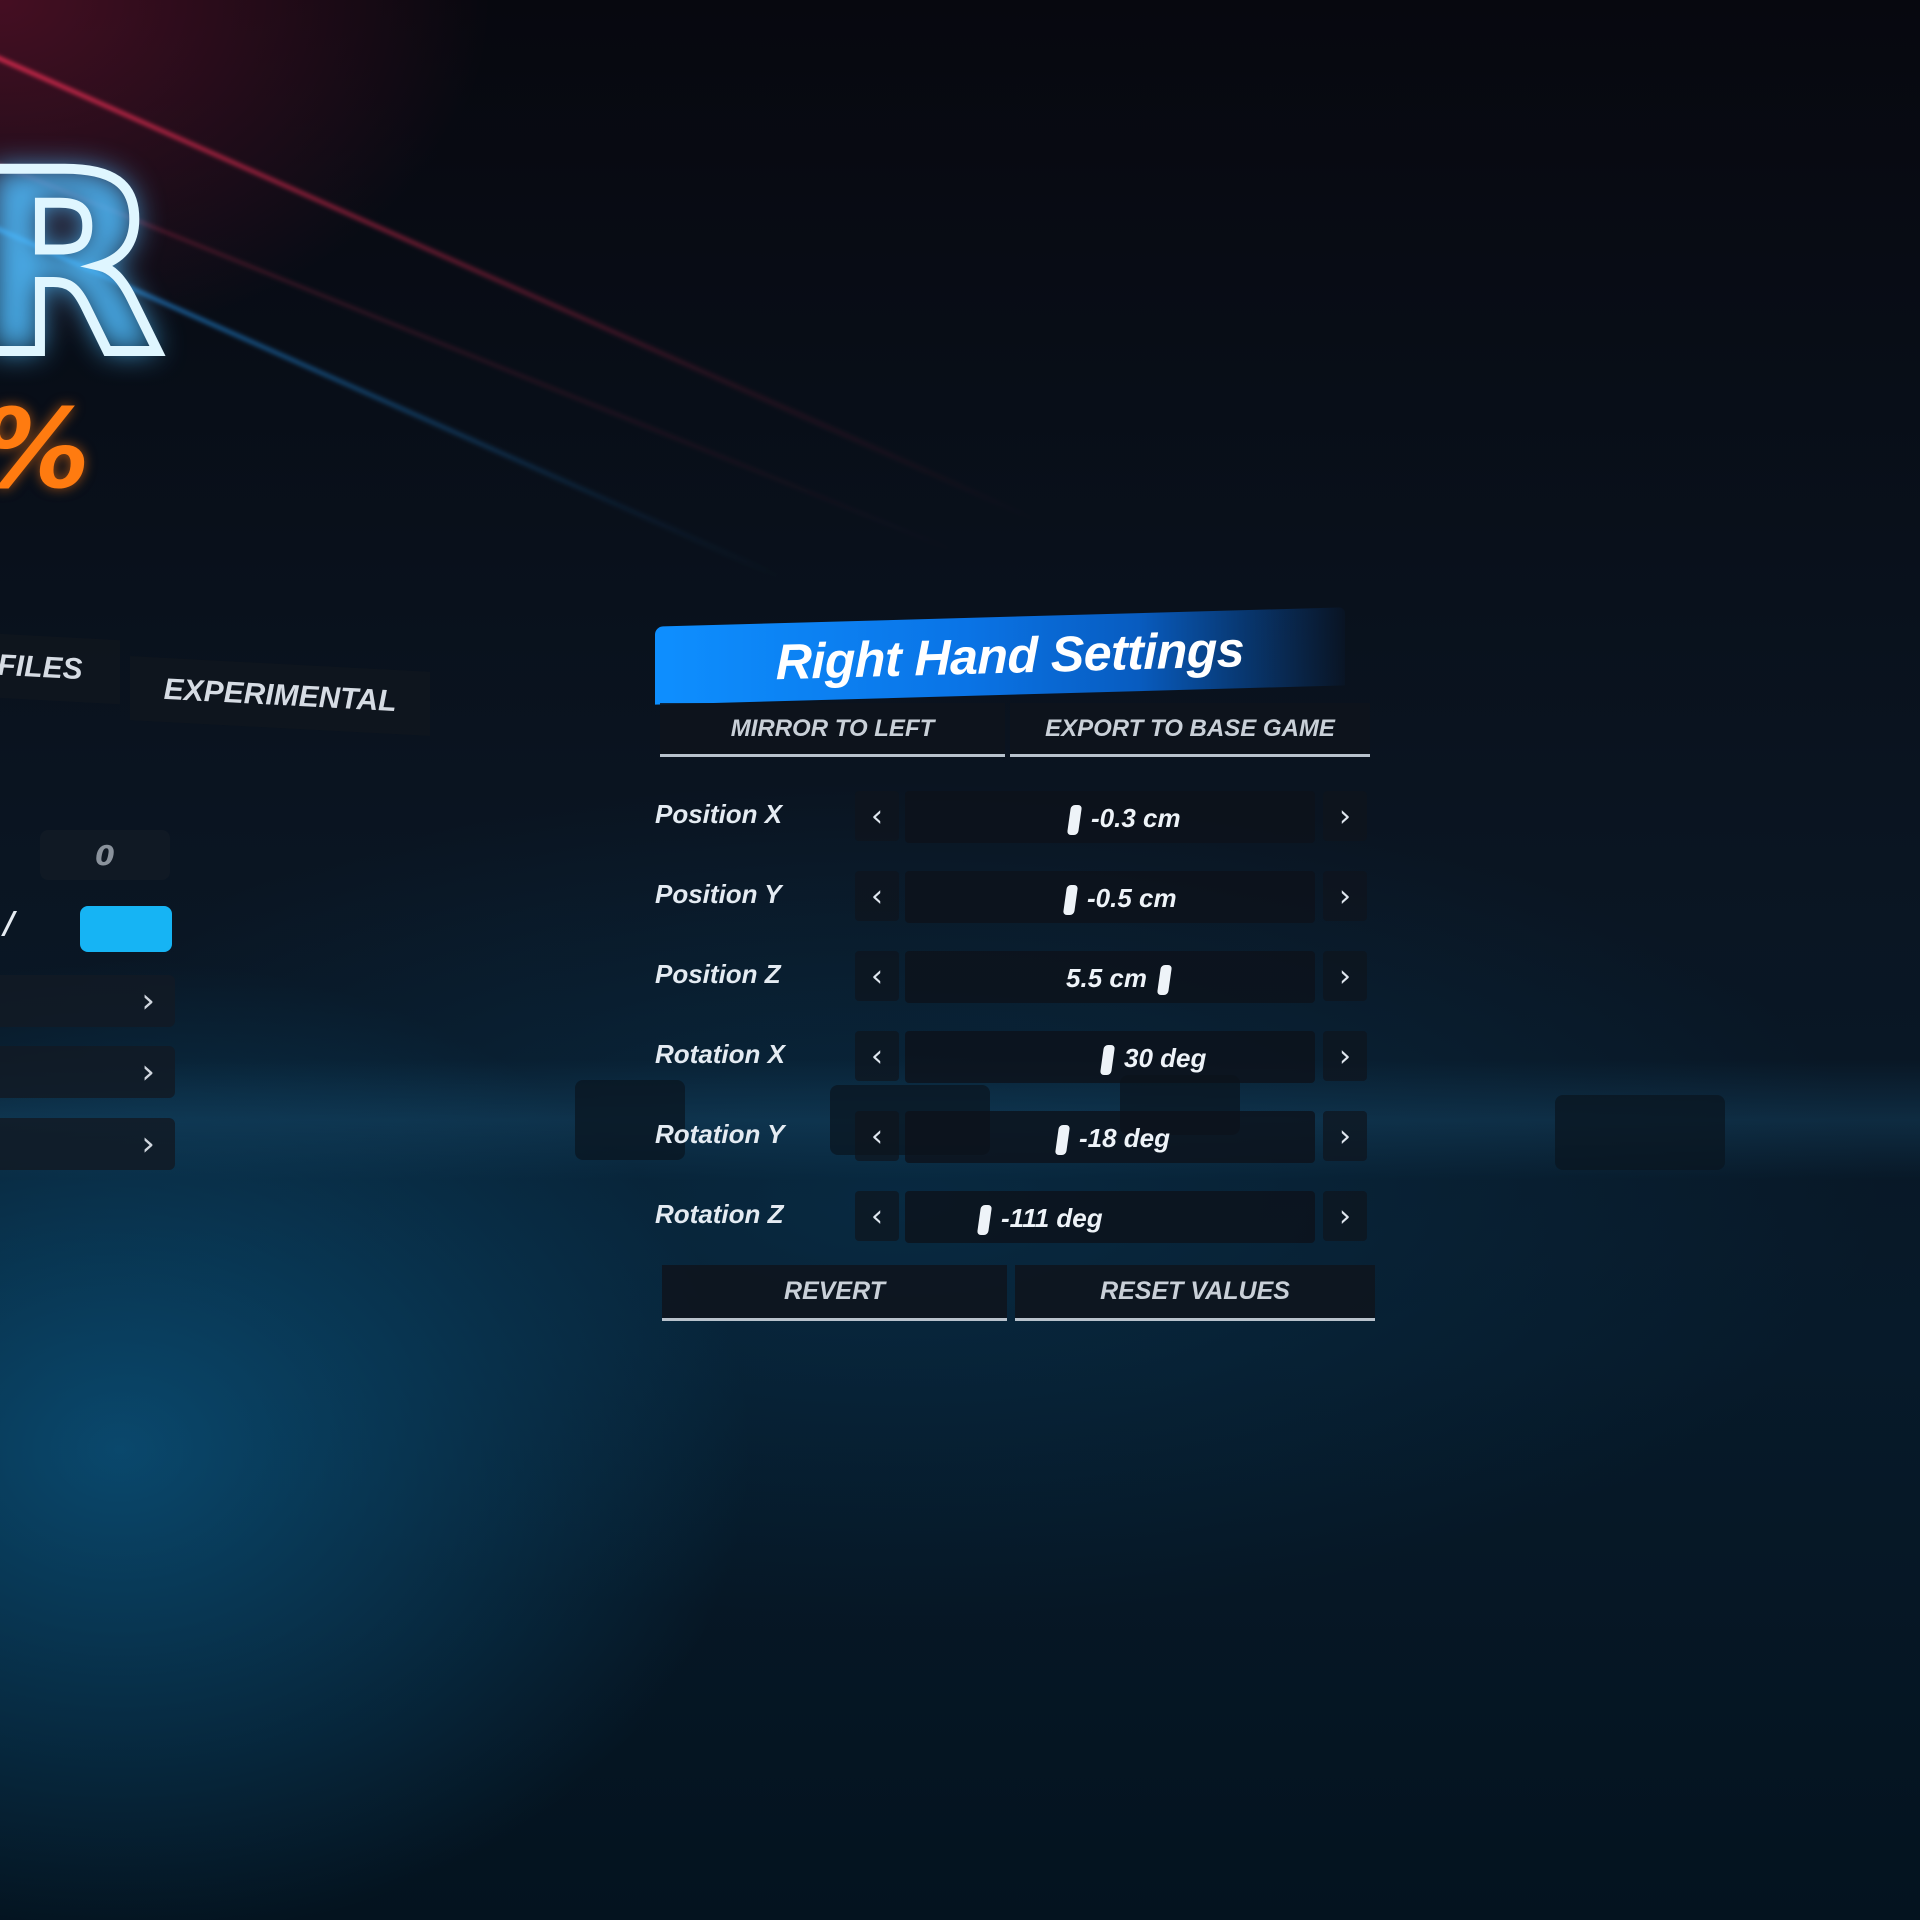  What do you see at coordinates (1132, 898) in the screenshot?
I see `slider-value: -0.5 cm` at bounding box center [1132, 898].